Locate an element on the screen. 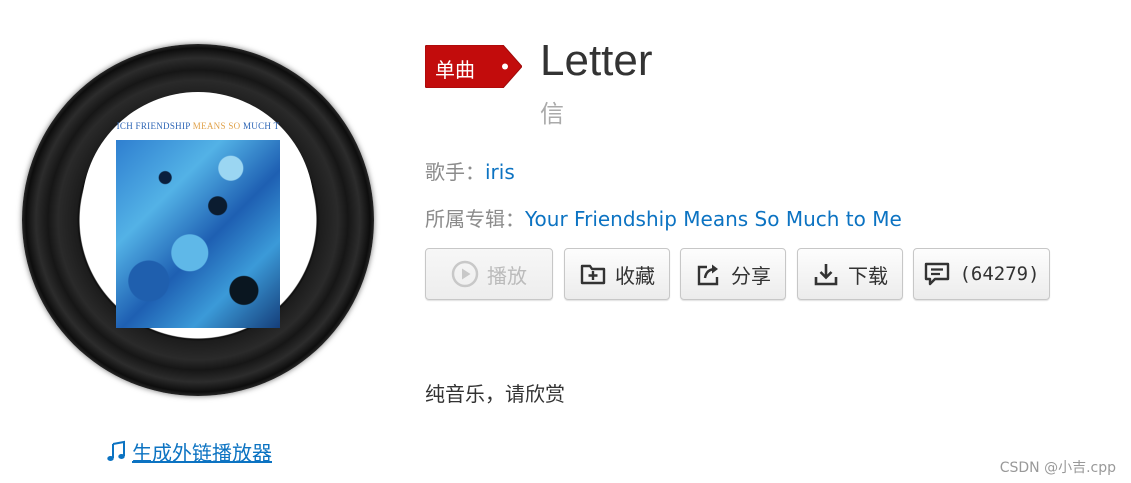 The height and width of the screenshot is (483, 1131). artist-link: iris is located at coordinates (500, 172).